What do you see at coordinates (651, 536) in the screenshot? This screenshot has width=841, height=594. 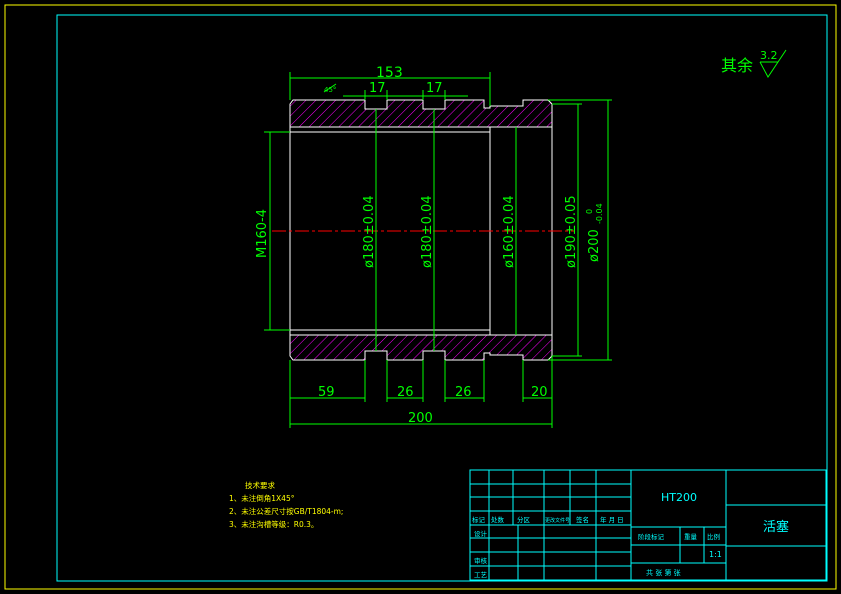 I see `tb-stage: 阶段标记` at bounding box center [651, 536].